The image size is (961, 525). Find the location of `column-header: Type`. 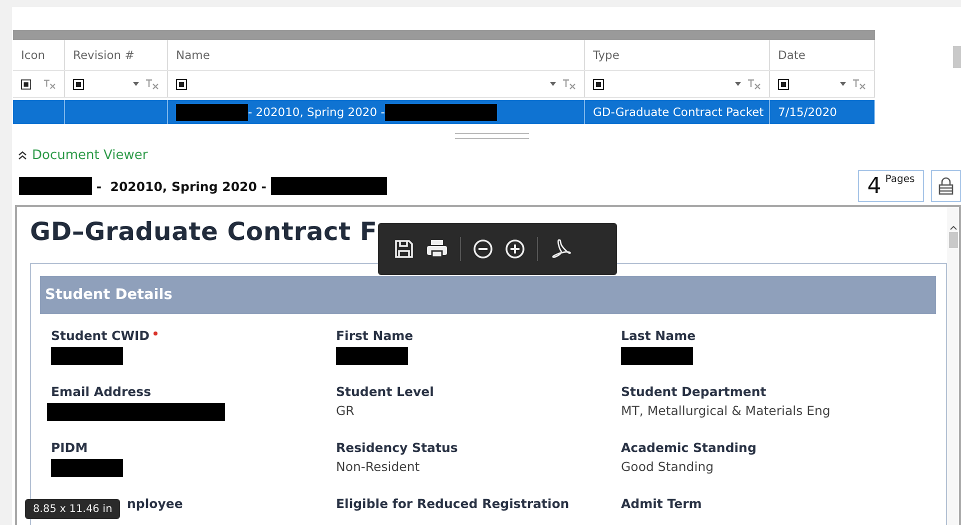

column-header: Type is located at coordinates (606, 55).